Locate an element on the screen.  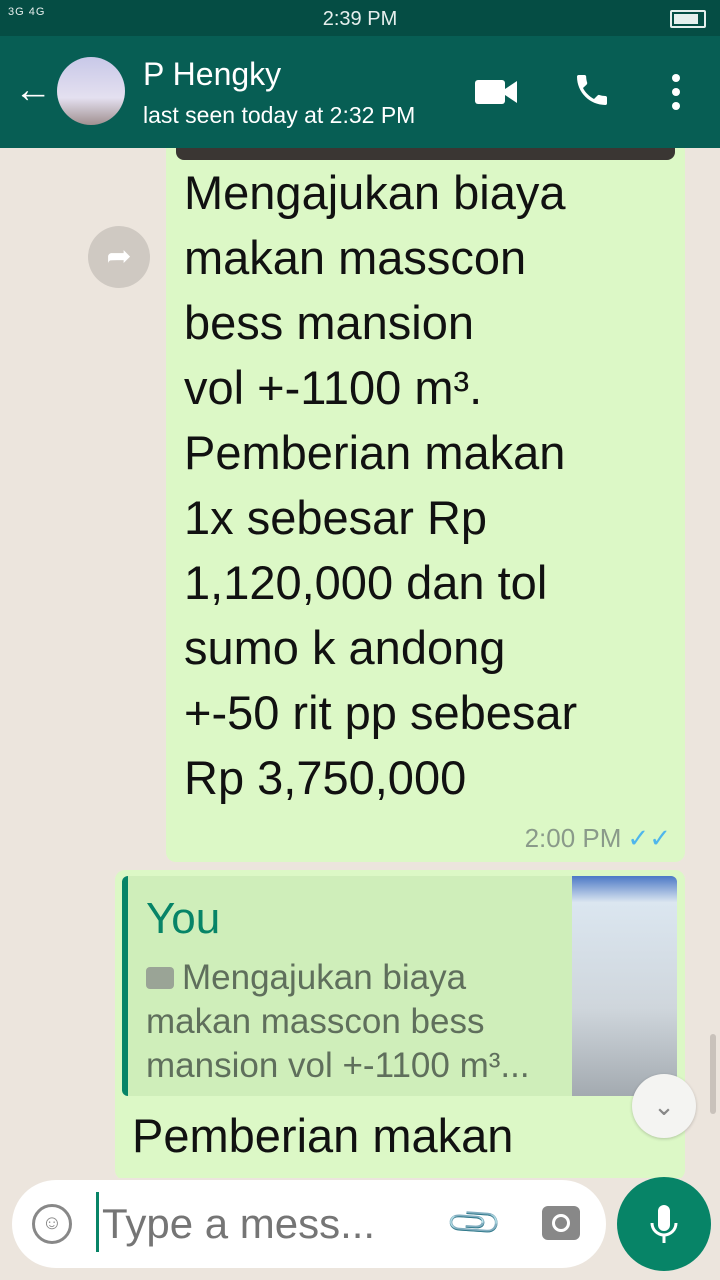
phone-call-icon is located at coordinates (592, 90).